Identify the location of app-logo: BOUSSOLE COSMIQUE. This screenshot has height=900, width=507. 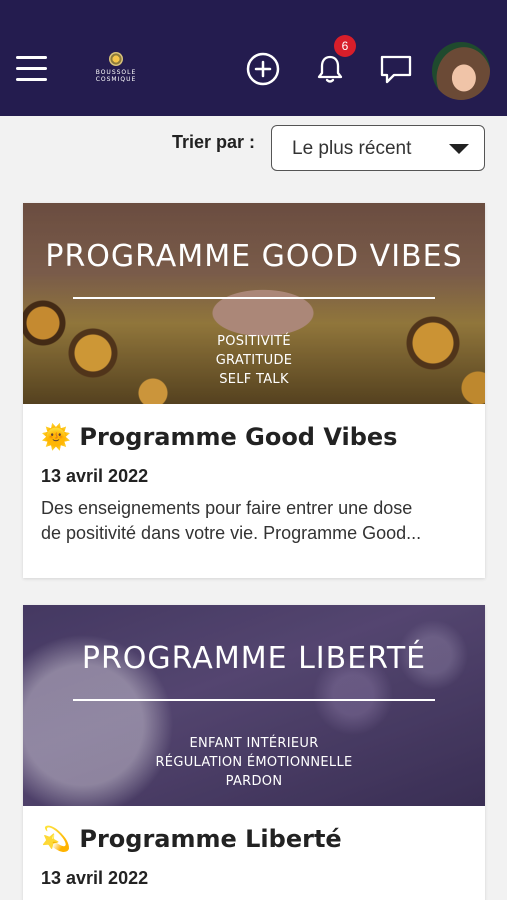
(116, 72).